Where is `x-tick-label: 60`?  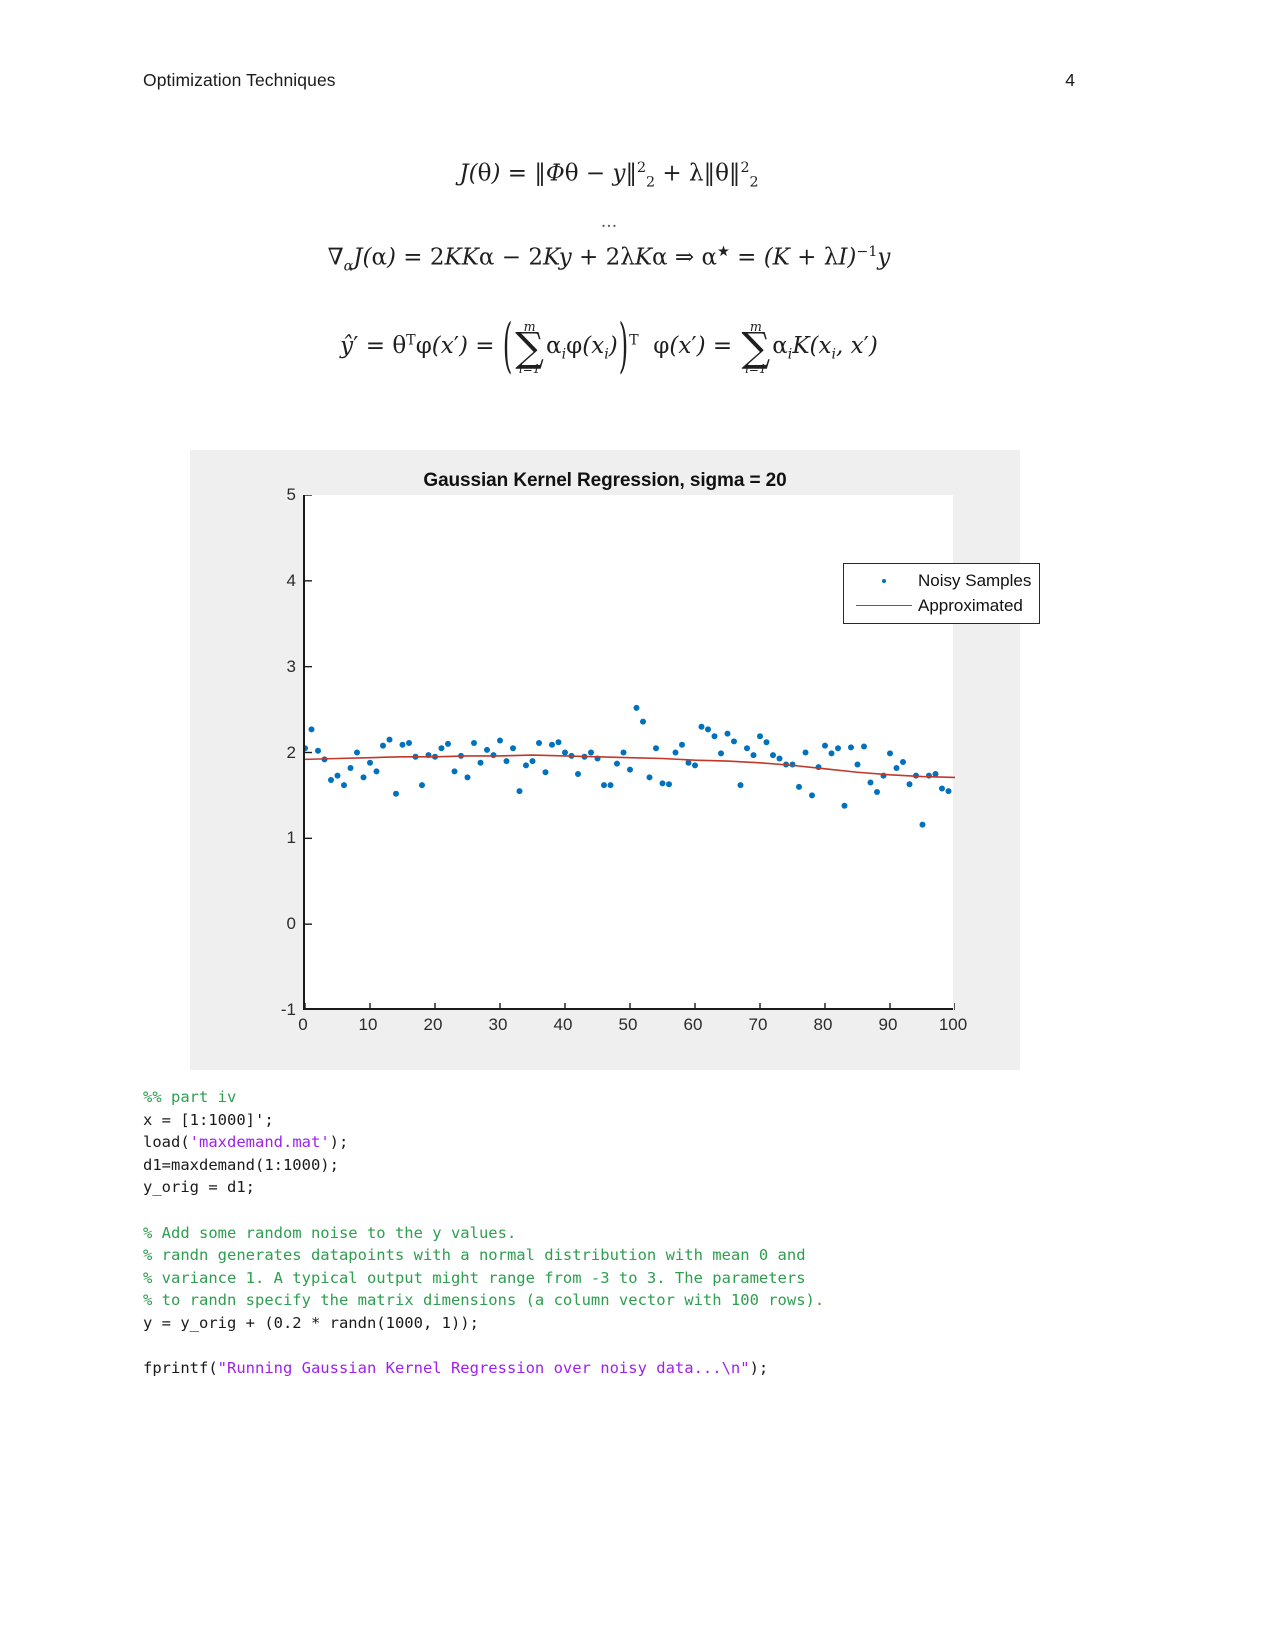 x-tick-label: 60 is located at coordinates (693, 1024).